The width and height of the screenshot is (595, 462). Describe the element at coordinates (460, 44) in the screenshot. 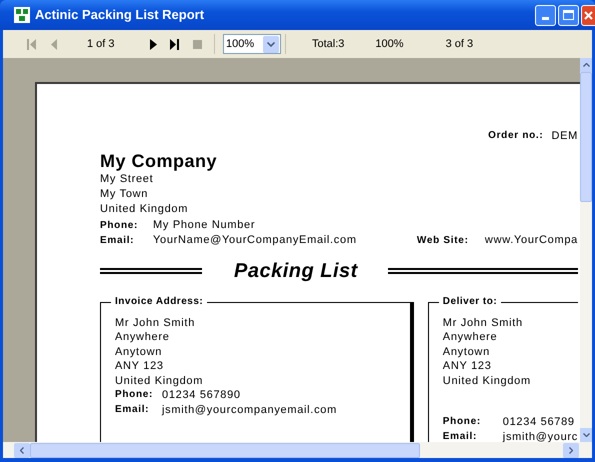

I see `page-status: 3 of 3` at that location.